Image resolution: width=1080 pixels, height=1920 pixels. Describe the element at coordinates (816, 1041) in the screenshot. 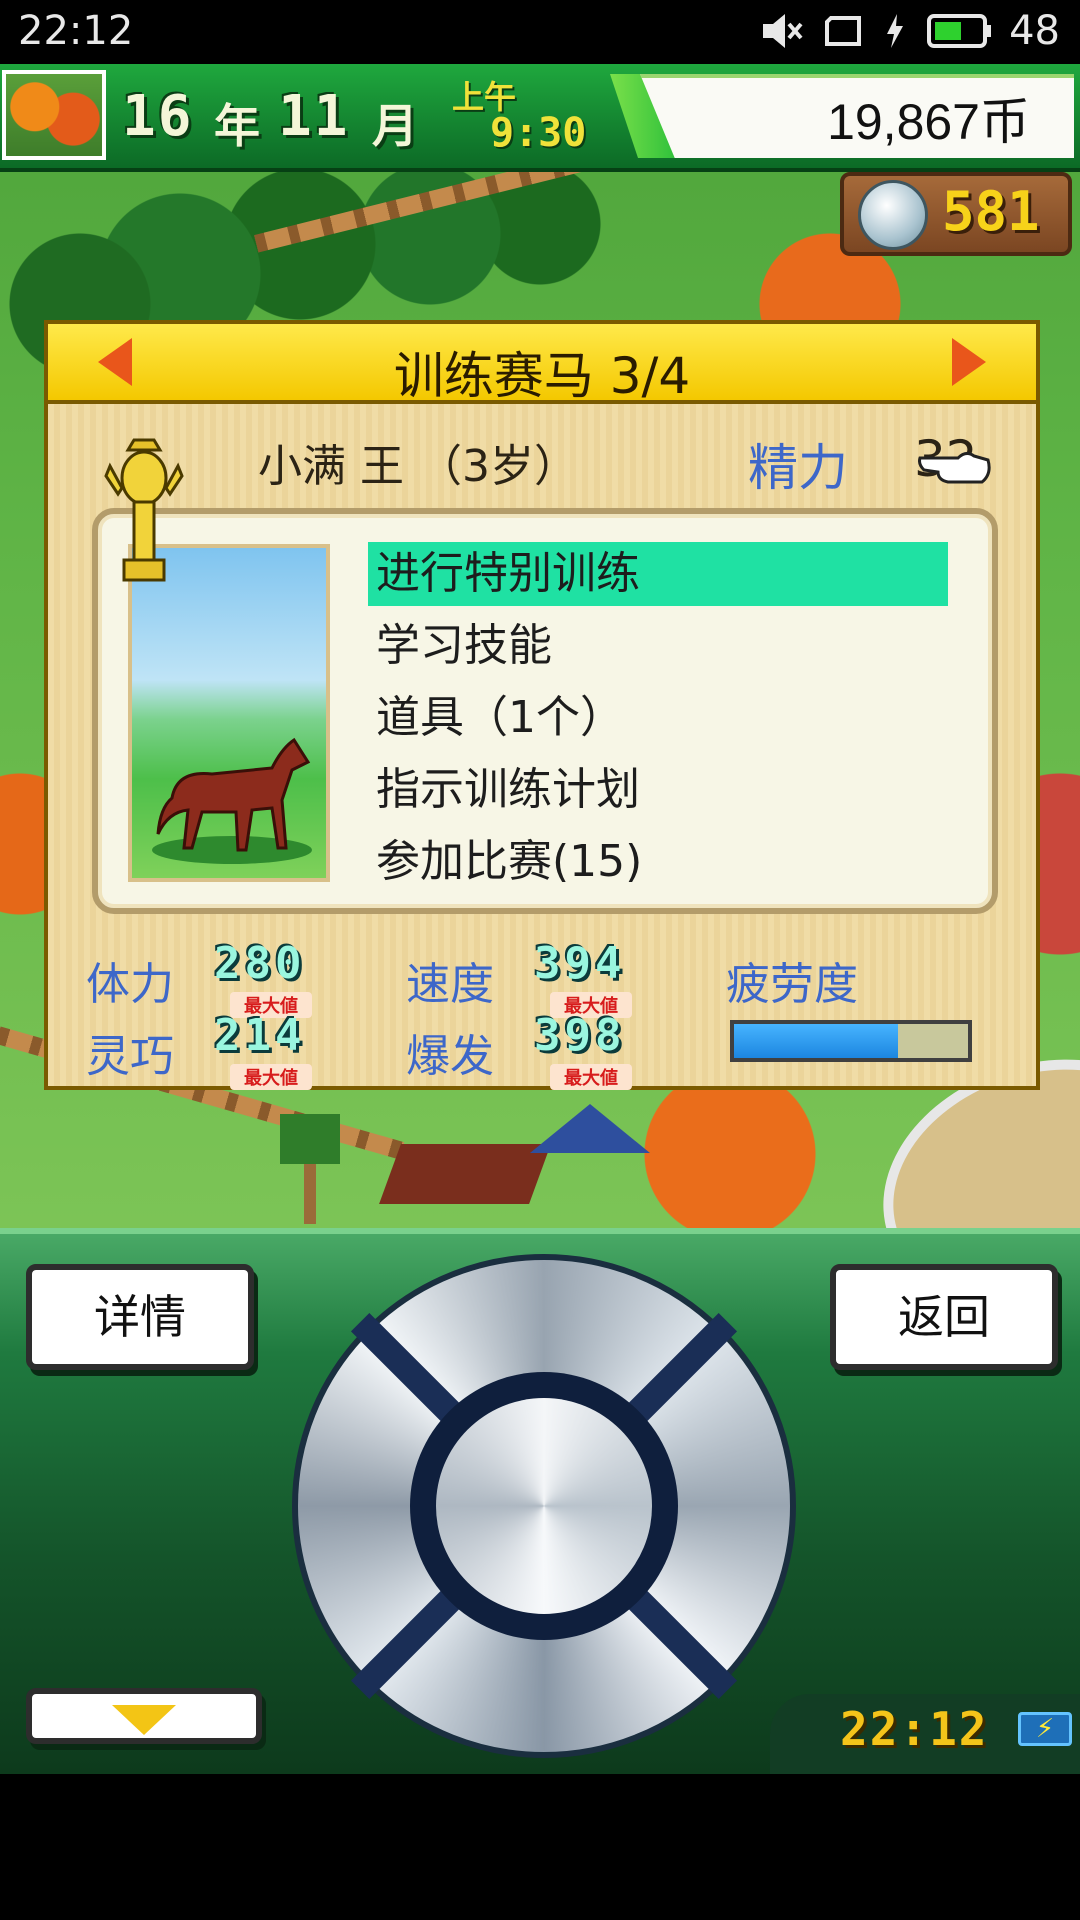

I see `fatigue-bar-fill` at that location.